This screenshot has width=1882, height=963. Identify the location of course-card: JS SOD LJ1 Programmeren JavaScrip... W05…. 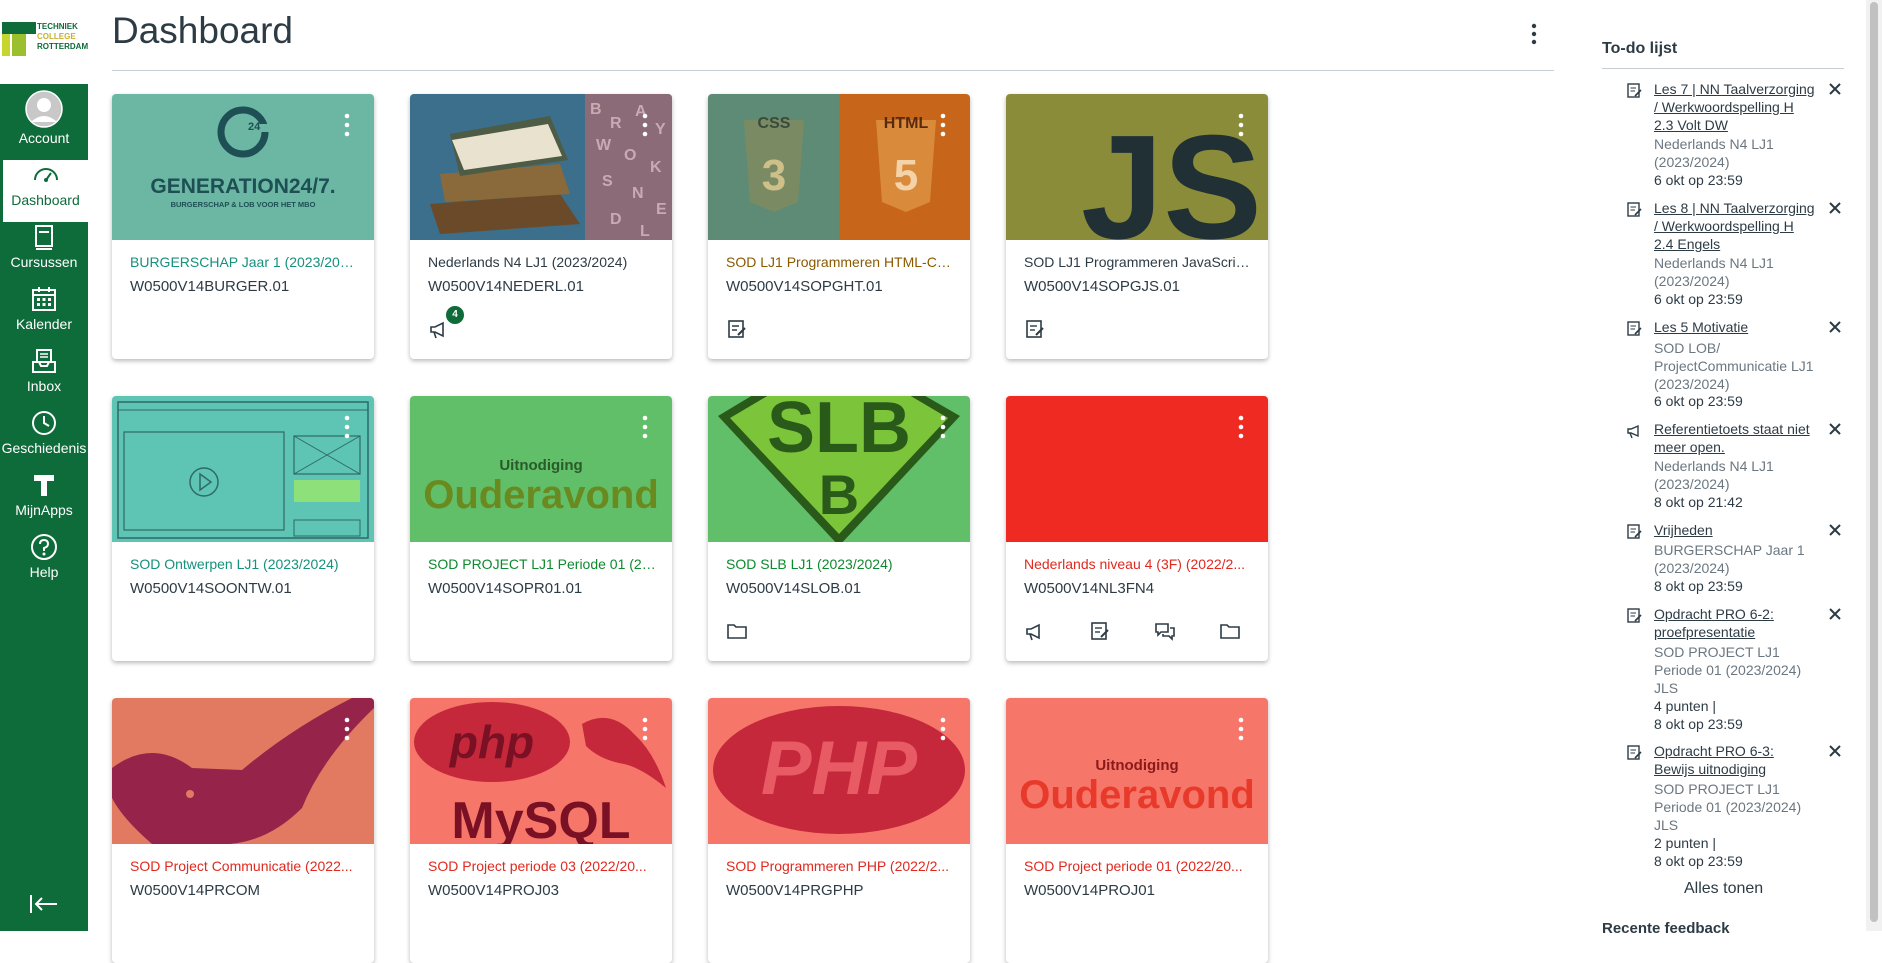
(1137, 226).